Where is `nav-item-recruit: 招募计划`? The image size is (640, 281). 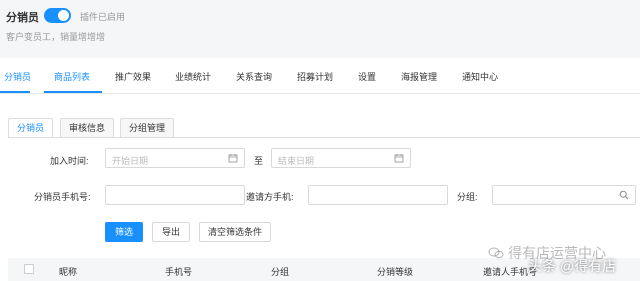 nav-item-recruit: 招募计划 is located at coordinates (315, 76).